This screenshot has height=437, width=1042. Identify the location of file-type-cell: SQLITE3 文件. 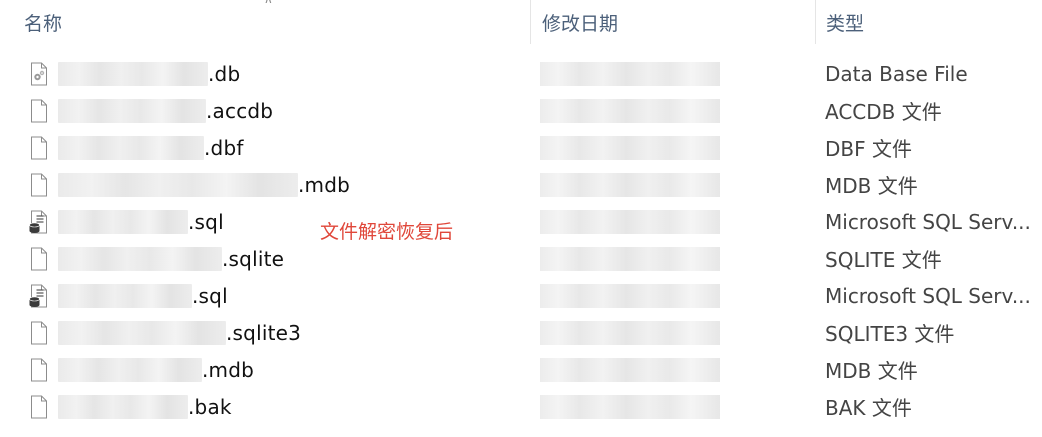
(890, 334).